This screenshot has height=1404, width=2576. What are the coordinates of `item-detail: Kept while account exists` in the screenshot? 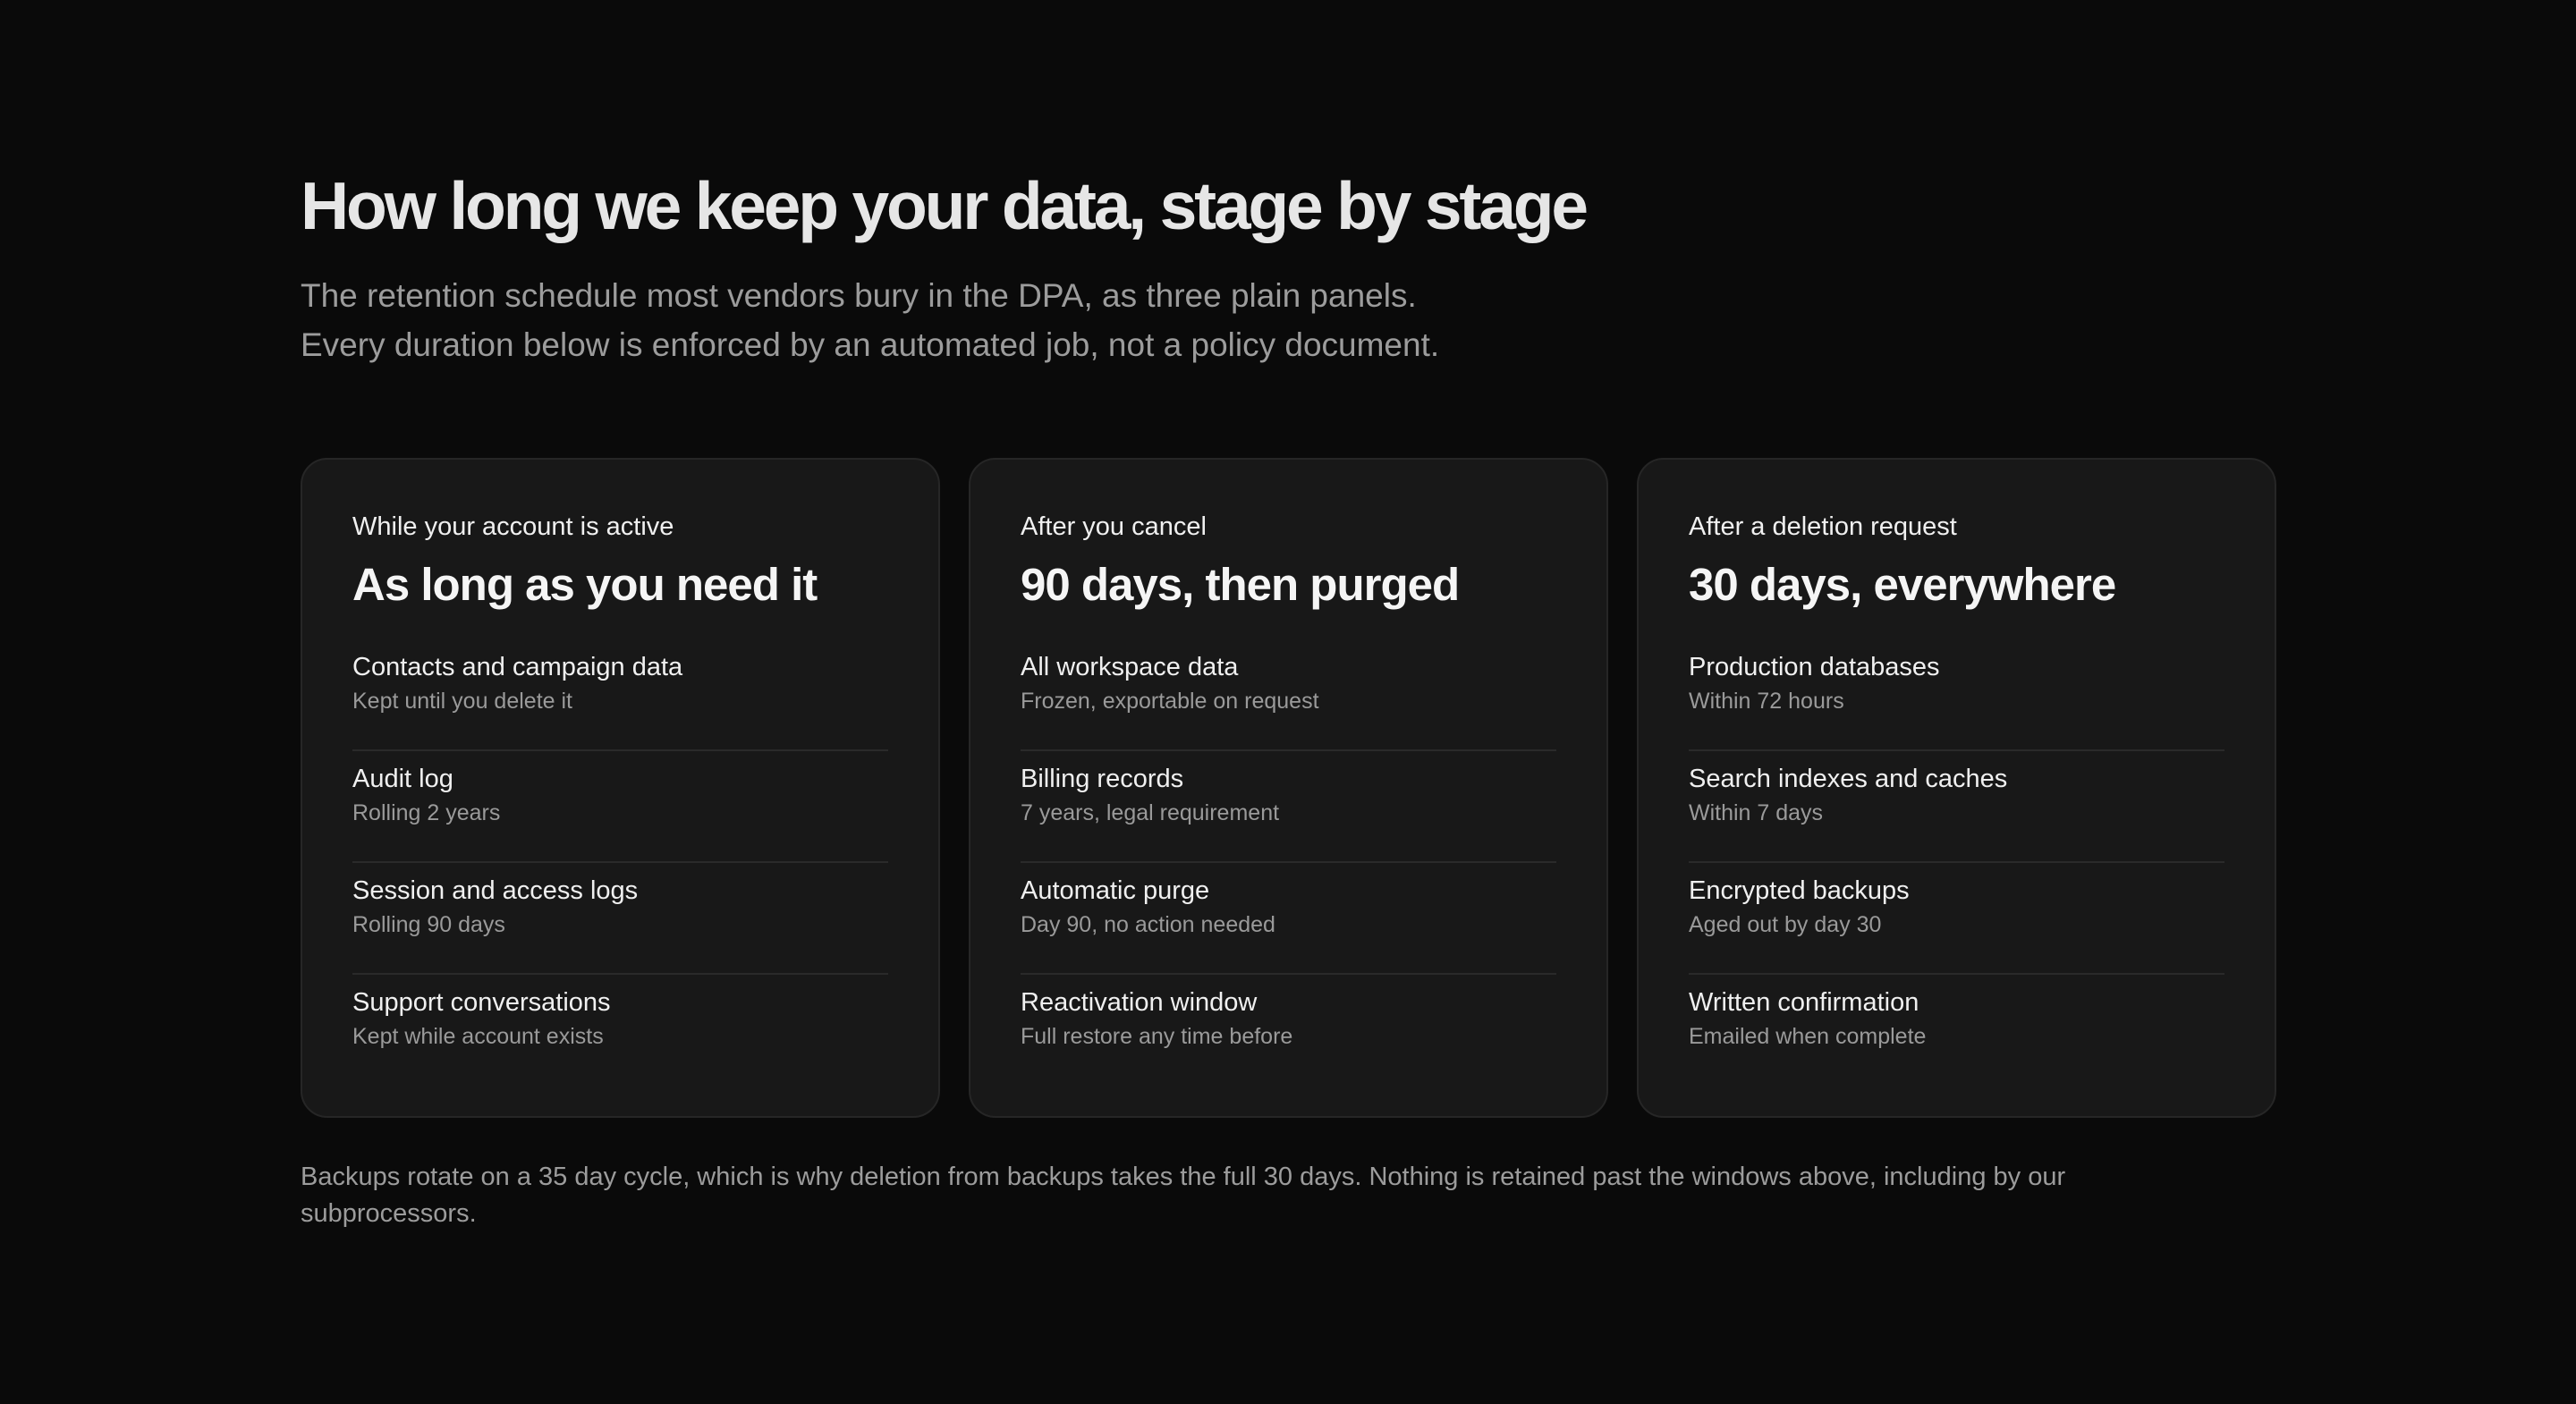 It's located at (478, 1037).